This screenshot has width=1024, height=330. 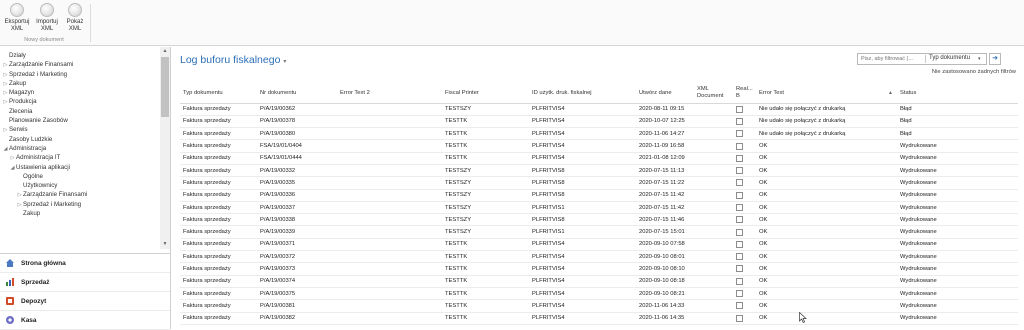 I want to click on tree-item: ◢ Administracja, so click(x=80, y=148).